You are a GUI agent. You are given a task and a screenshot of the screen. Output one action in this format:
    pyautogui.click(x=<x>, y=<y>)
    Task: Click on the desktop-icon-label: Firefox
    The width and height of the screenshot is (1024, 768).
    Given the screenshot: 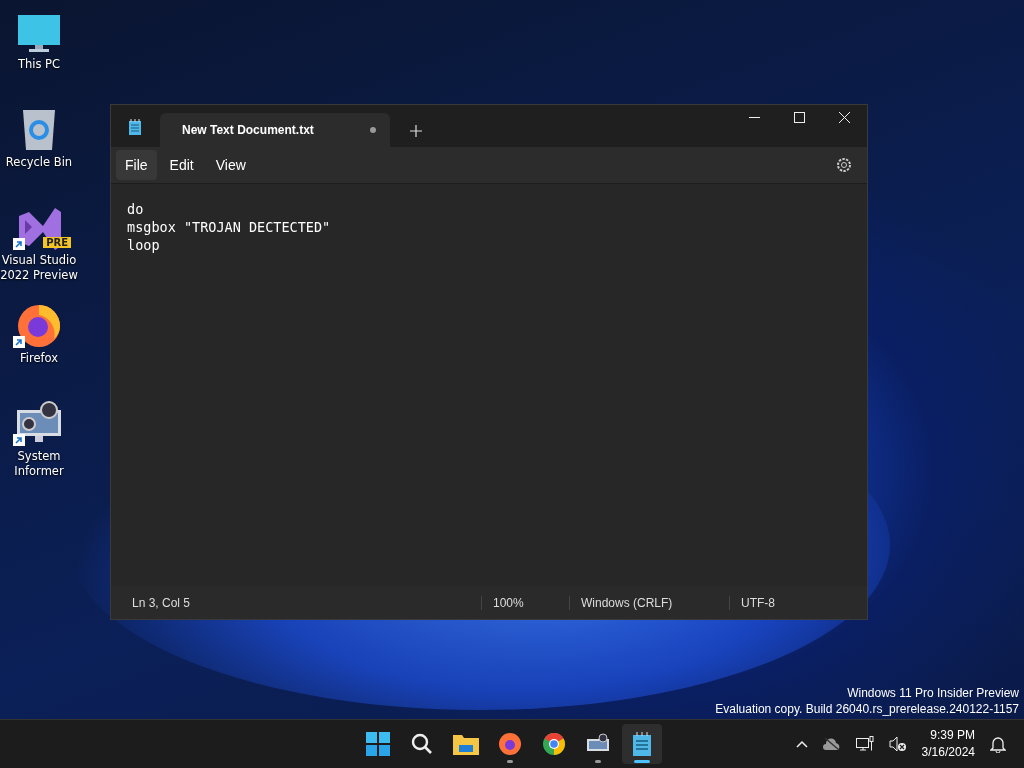 What is the action you would take?
    pyautogui.click(x=39, y=358)
    